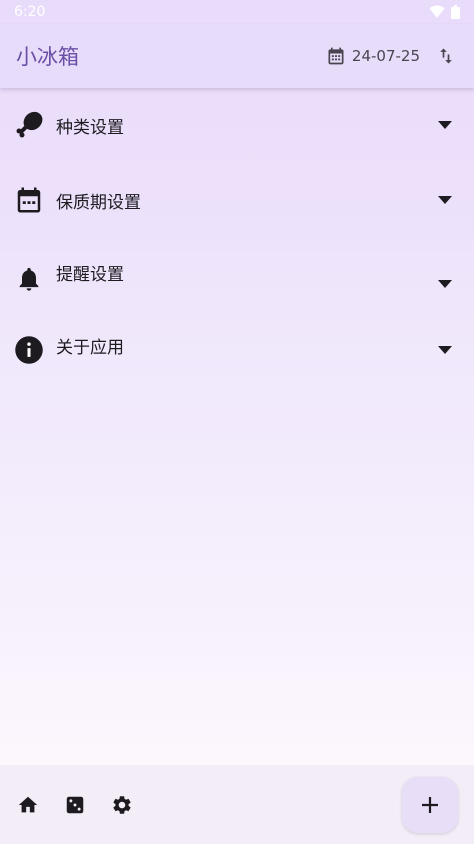 Image resolution: width=474 pixels, height=844 pixels. I want to click on date-label: 24-07-25, so click(385, 56).